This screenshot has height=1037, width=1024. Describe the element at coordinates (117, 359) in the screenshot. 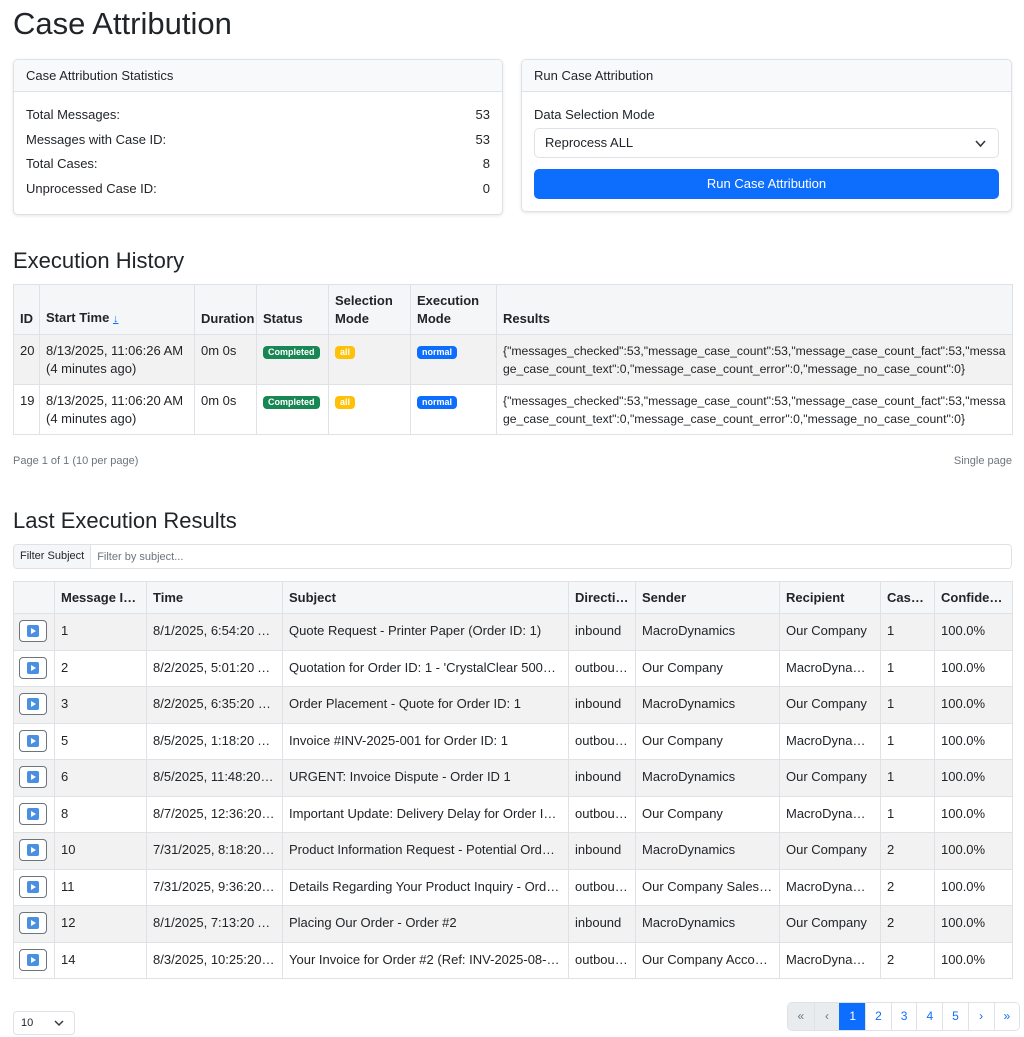

I see `cell-start-time: 8/13/2025, 11:06:26 AM (4 minutes ago)` at that location.